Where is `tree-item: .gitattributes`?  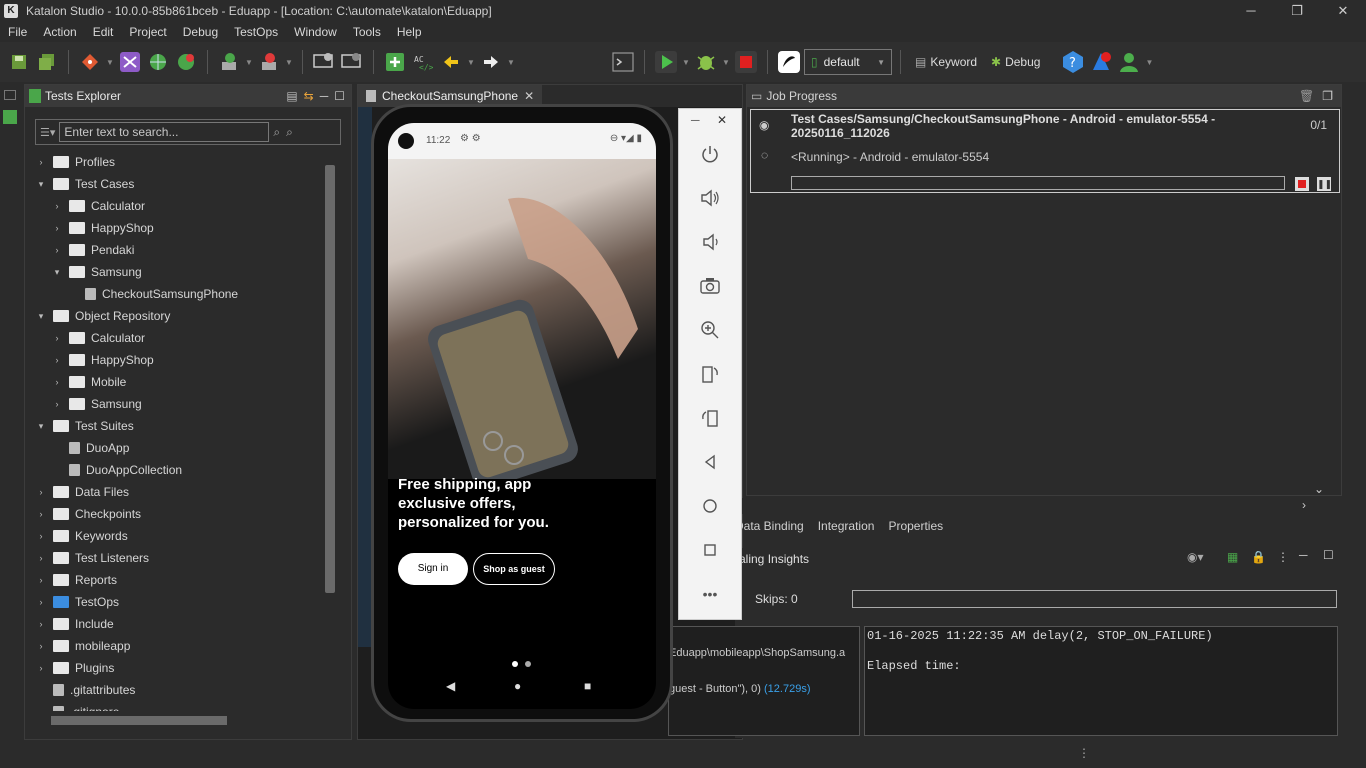 tree-item: .gitattributes is located at coordinates (183, 690).